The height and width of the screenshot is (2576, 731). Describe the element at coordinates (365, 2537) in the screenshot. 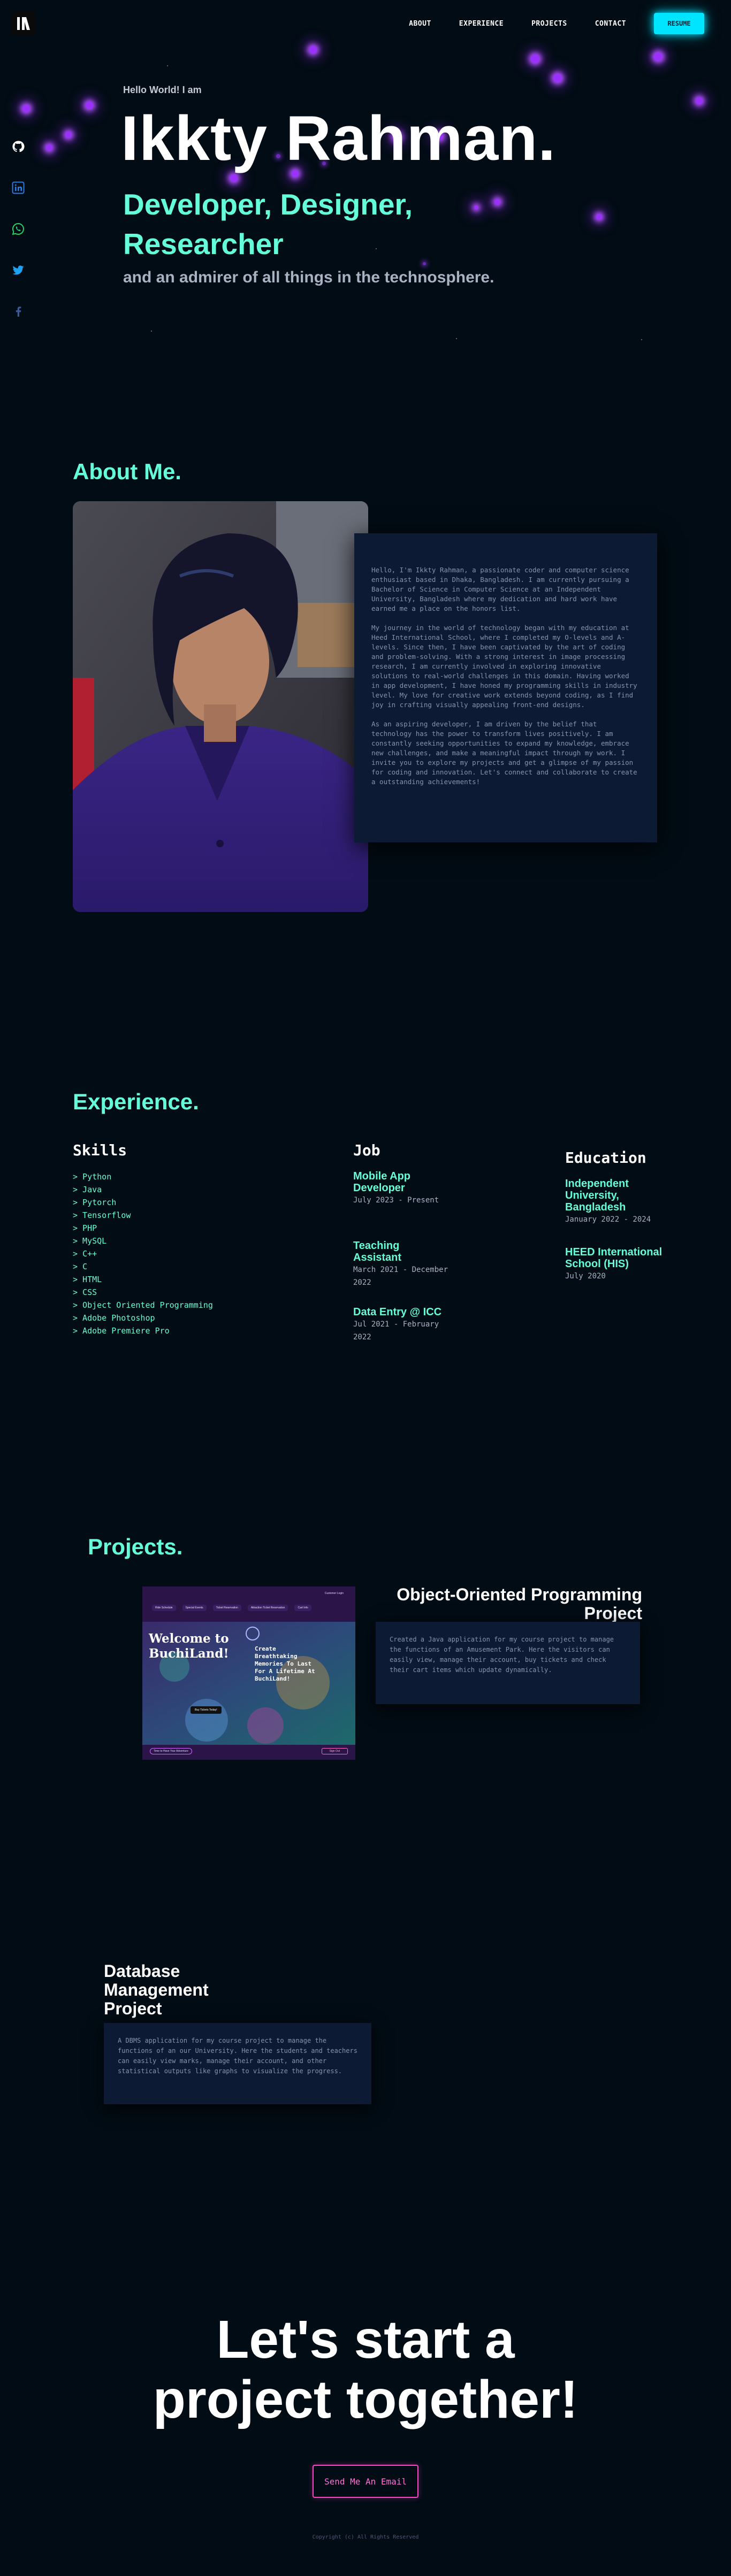

I see `copyright-text: Copyright (c) All Rights Reserved` at that location.